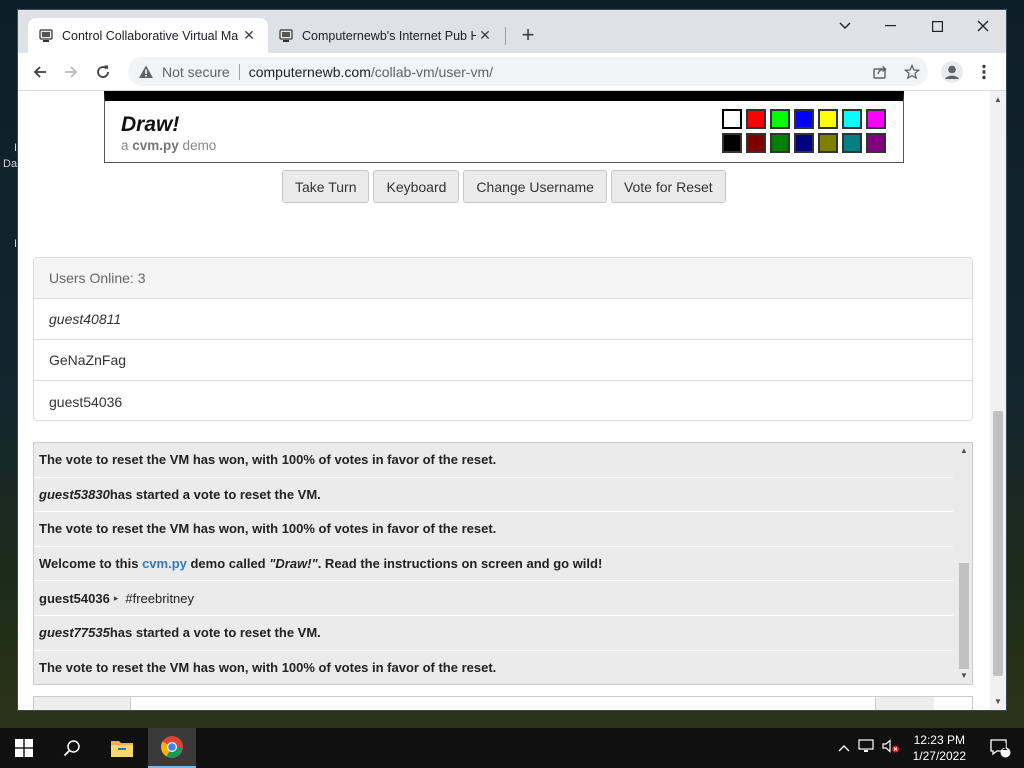  What do you see at coordinates (952, 72) in the screenshot?
I see `profile-avatar-icon` at bounding box center [952, 72].